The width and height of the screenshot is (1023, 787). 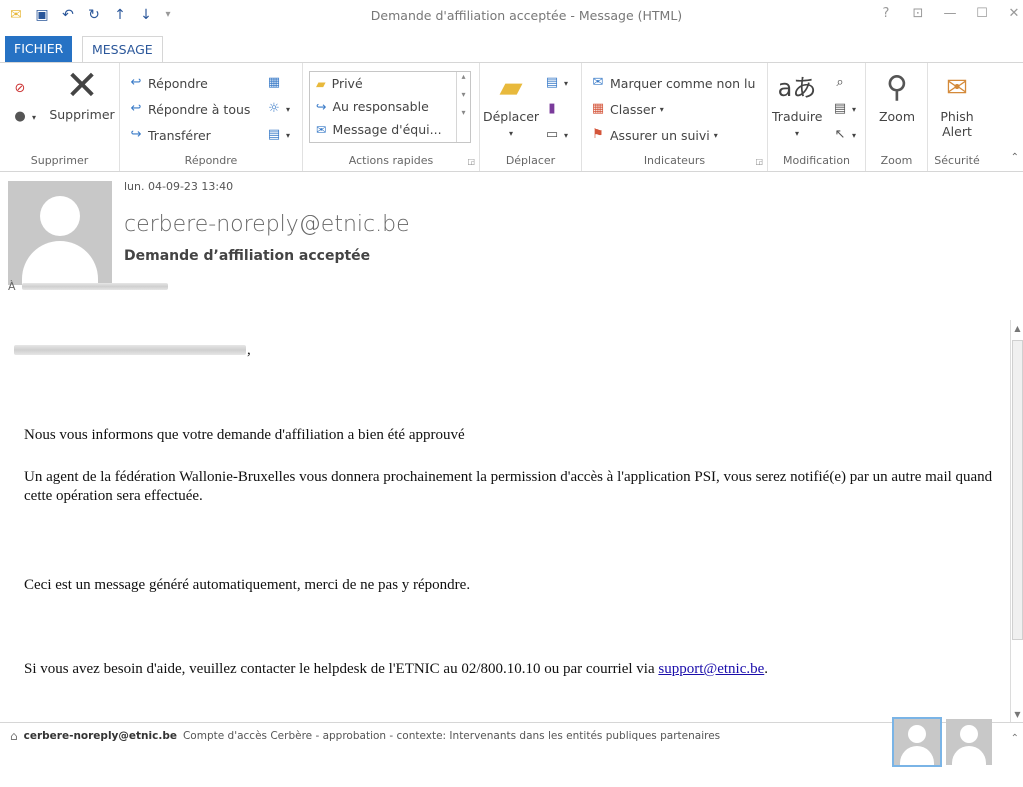 I want to click on body-scrollbar: ▲ ▼, so click(x=1016, y=522).